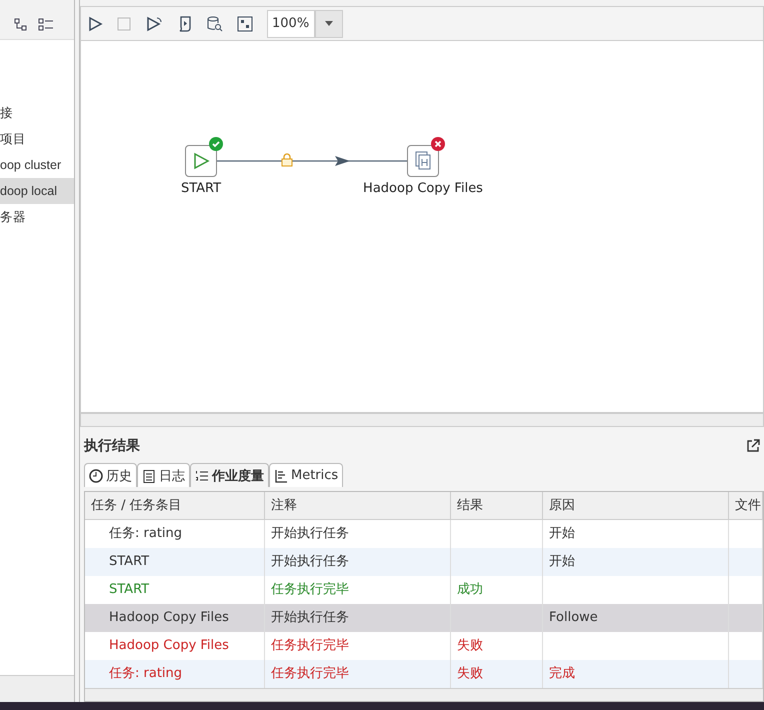 The image size is (764, 710). What do you see at coordinates (112, 446) in the screenshot?
I see `panel-title: 执行结果` at bounding box center [112, 446].